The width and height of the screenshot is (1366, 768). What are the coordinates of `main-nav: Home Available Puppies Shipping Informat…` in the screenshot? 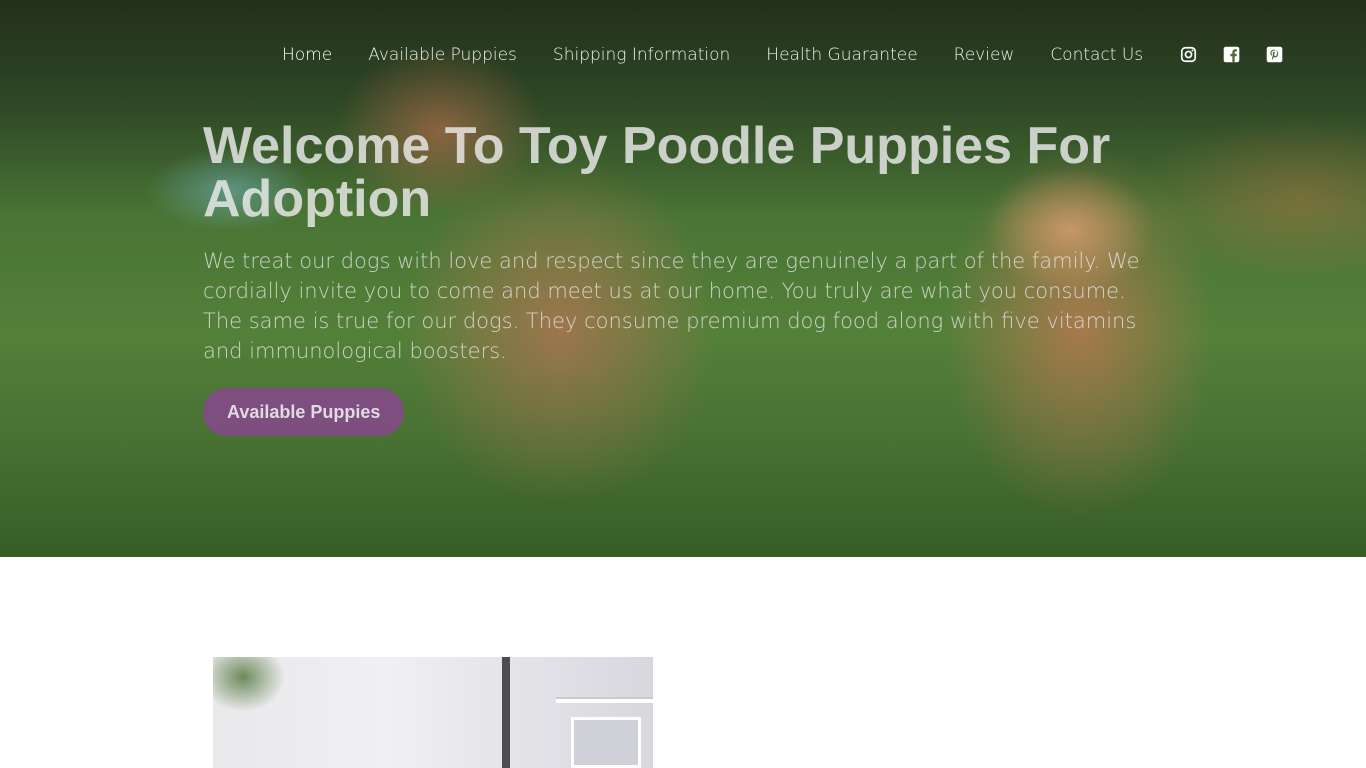 It's located at (730, 55).